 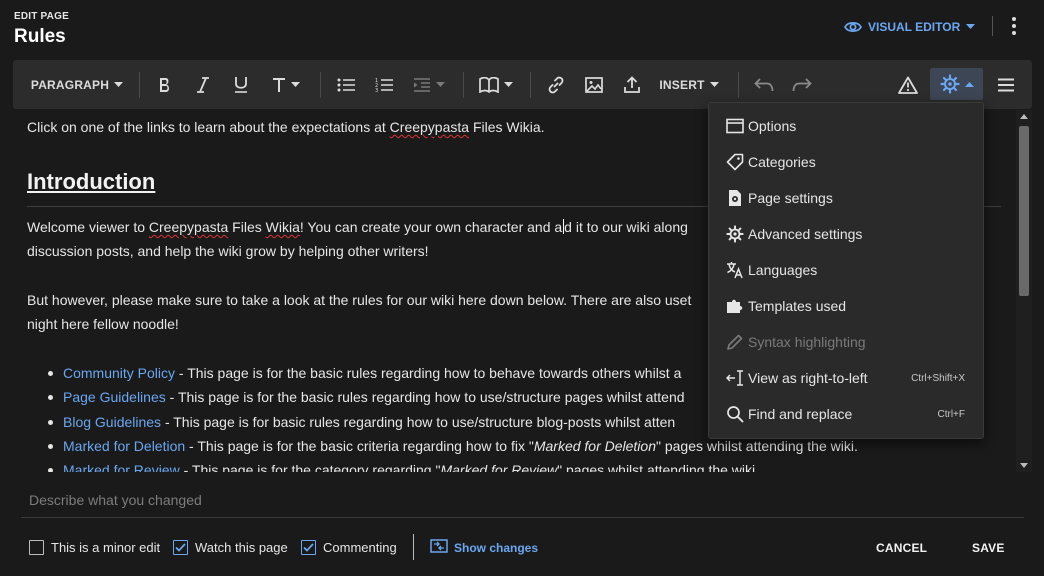 I want to click on underline-icon, so click(x=241, y=84).